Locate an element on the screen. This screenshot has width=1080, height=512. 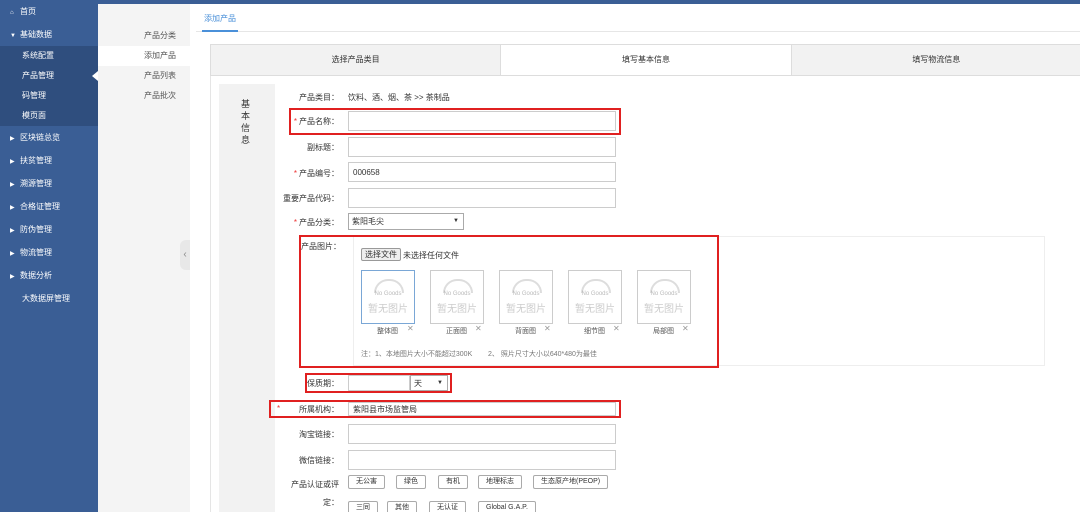
sidebar-item-label: 溯源管理 is located at coordinates (36, 183).